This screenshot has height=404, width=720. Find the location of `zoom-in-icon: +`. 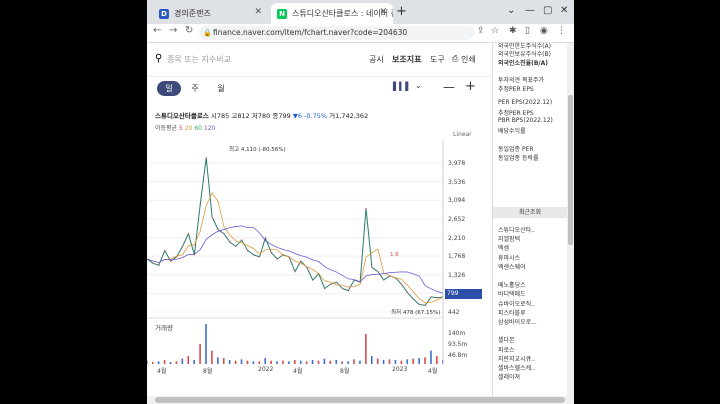

zoom-in-icon: + is located at coordinates (470, 86).